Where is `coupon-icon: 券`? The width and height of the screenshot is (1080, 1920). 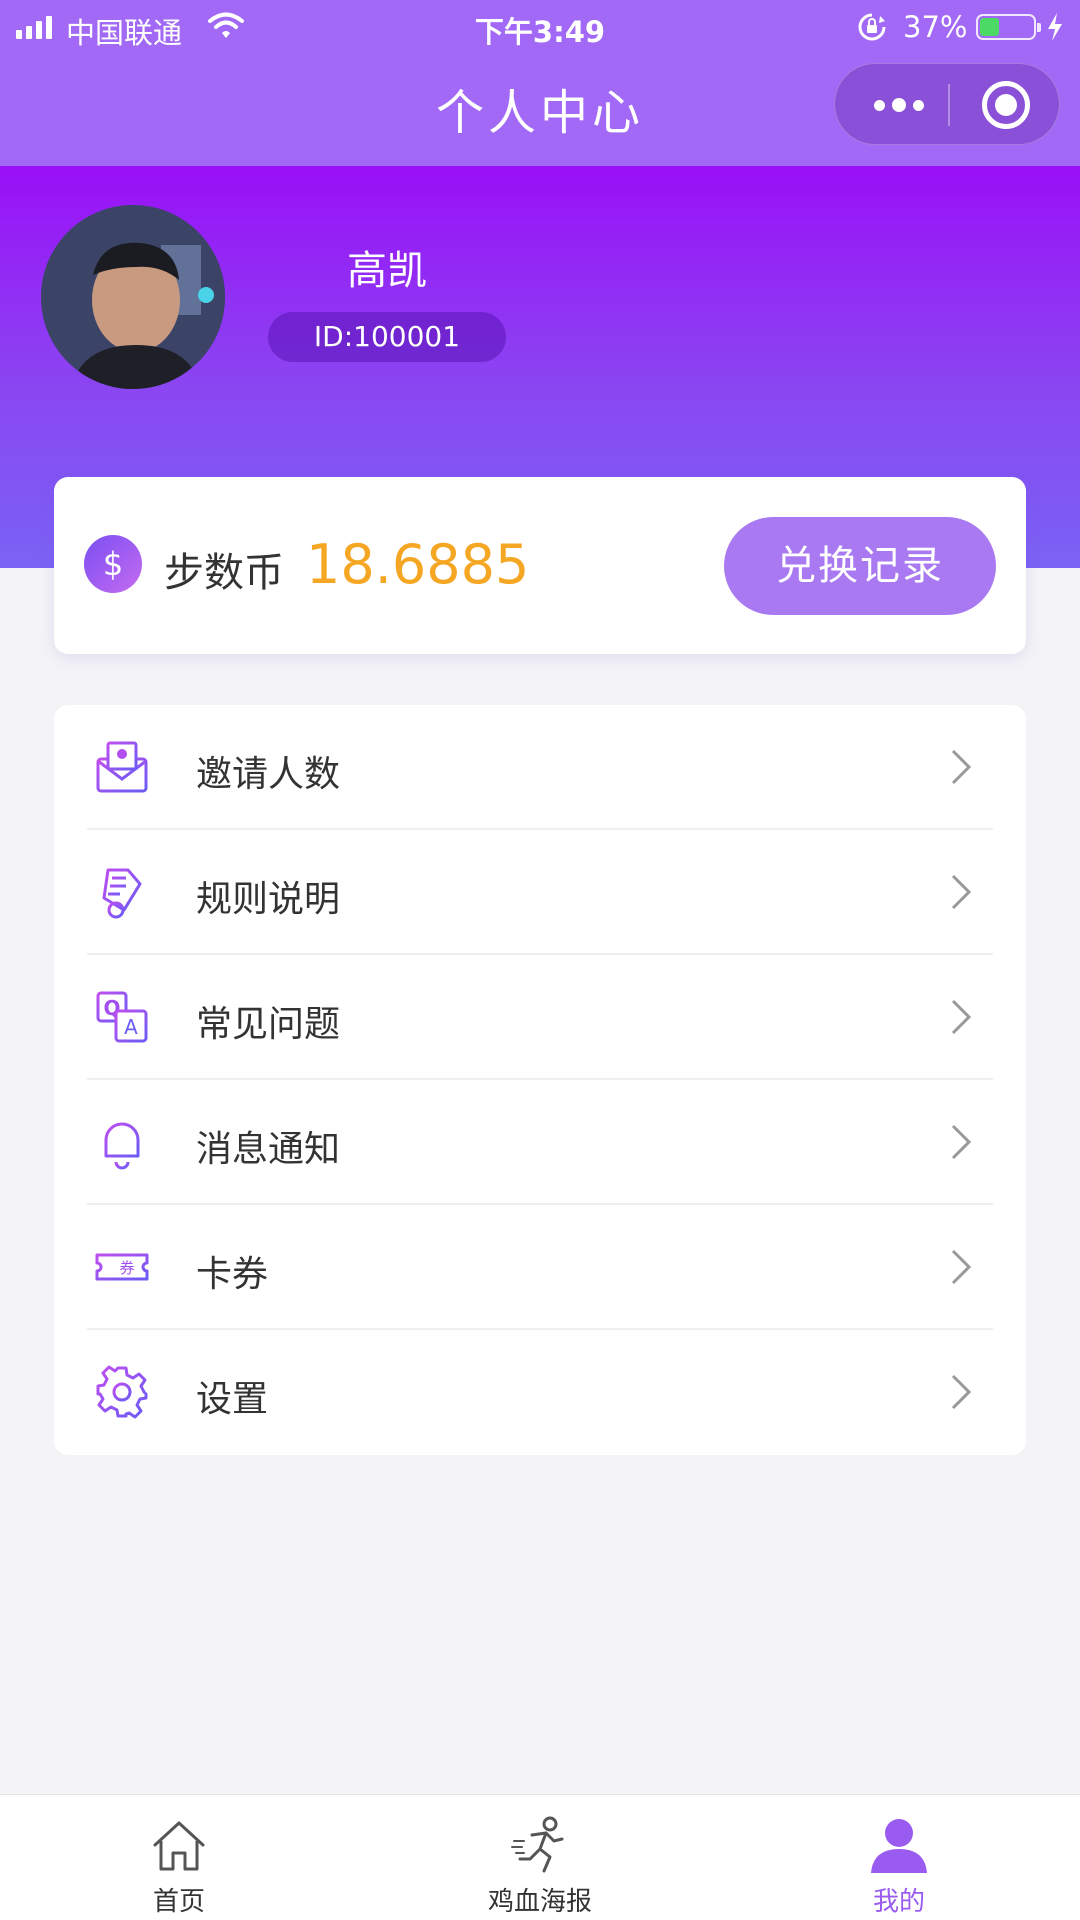
coupon-icon: 券 is located at coordinates (122, 1267).